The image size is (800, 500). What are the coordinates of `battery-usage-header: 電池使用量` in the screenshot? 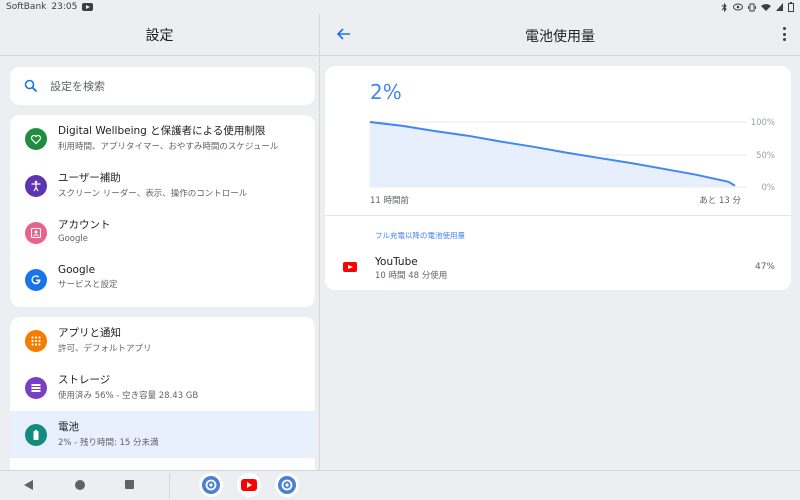 It's located at (560, 35).